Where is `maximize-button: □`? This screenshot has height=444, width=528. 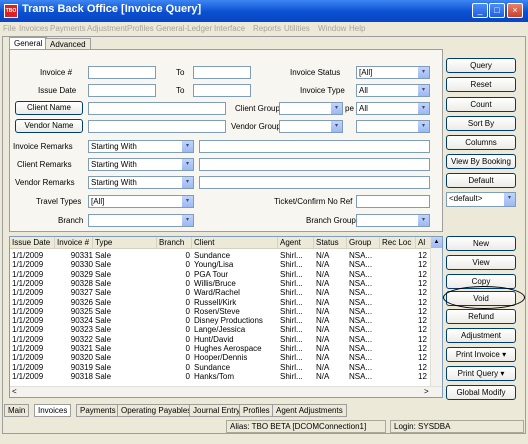 maximize-button: □ is located at coordinates (497, 10).